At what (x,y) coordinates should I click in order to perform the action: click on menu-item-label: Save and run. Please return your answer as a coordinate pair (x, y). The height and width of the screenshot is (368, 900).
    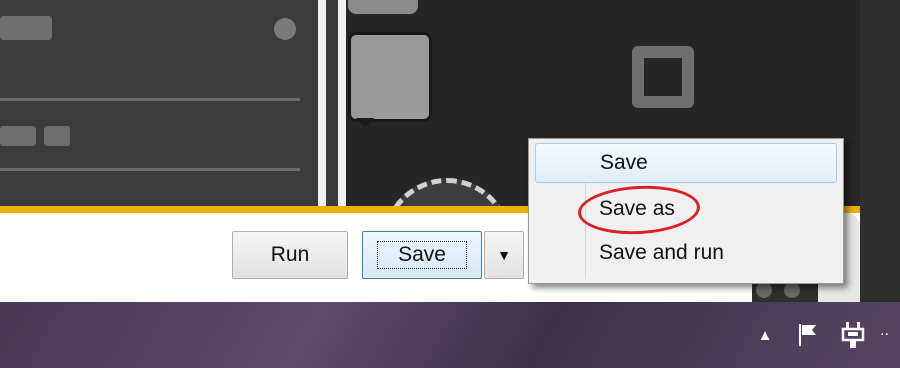
    Looking at the image, I should click on (661, 252).